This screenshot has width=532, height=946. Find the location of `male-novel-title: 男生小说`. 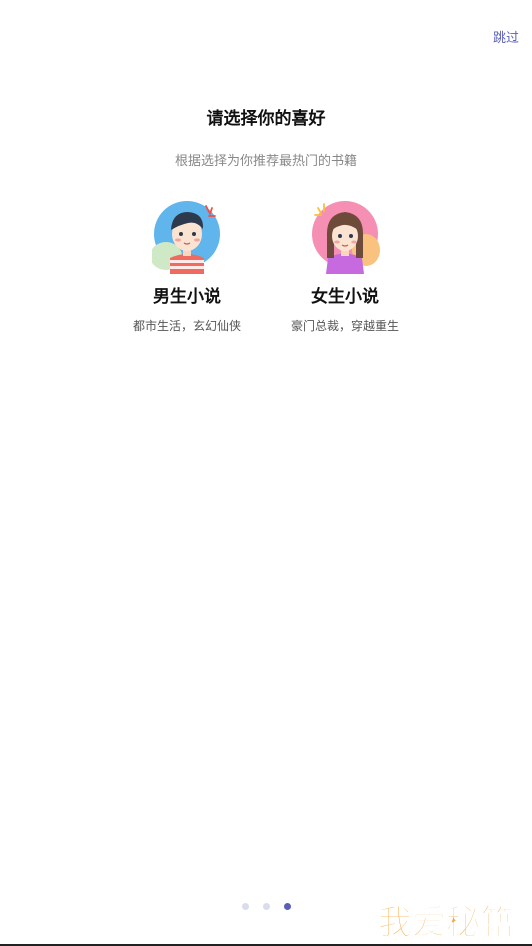

male-novel-title: 男生小说 is located at coordinates (187, 297).